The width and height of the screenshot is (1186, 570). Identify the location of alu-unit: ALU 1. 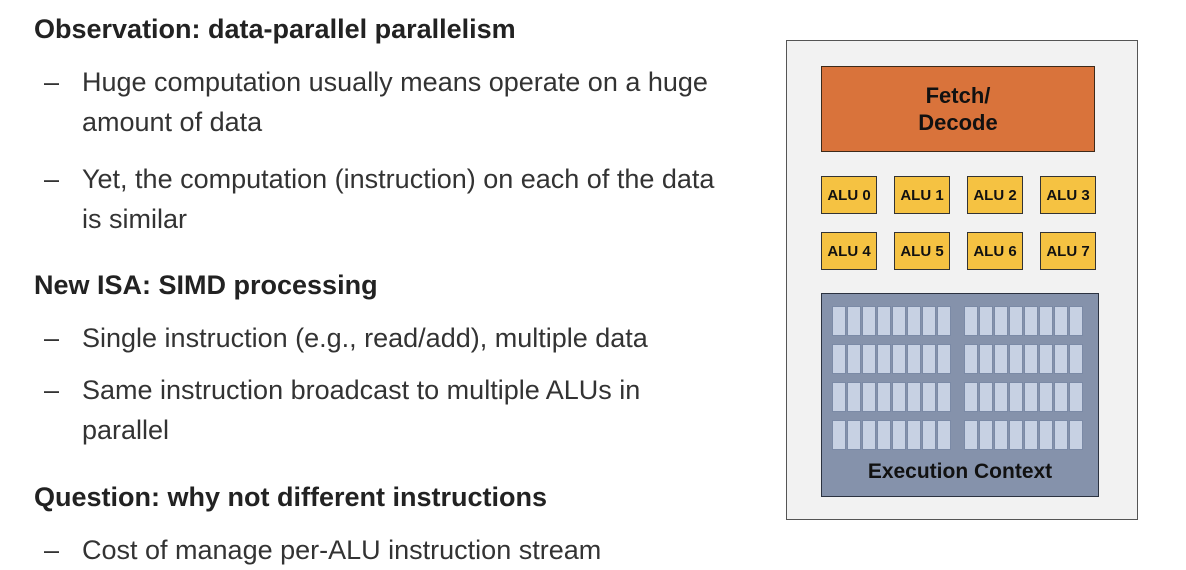
(922, 195).